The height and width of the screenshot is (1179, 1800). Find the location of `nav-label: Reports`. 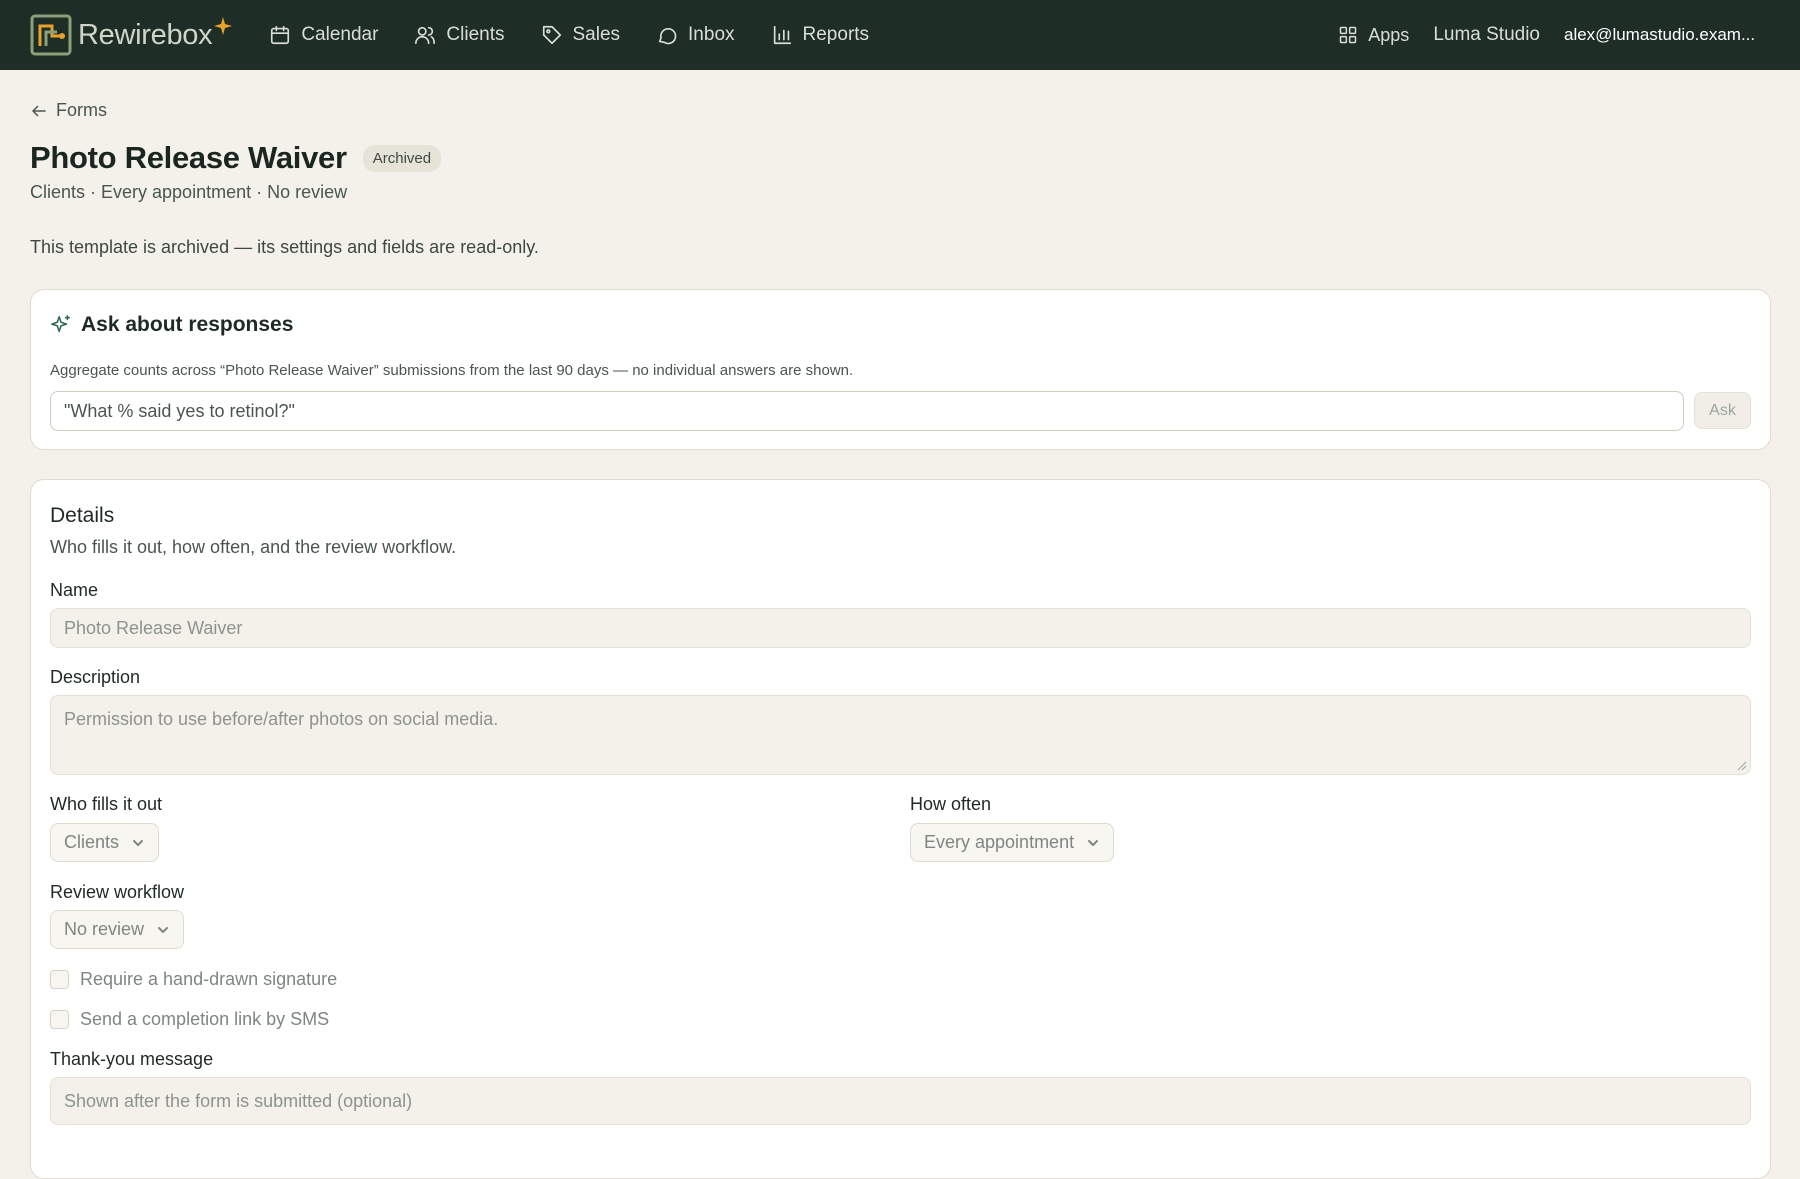

nav-label: Reports is located at coordinates (836, 34).